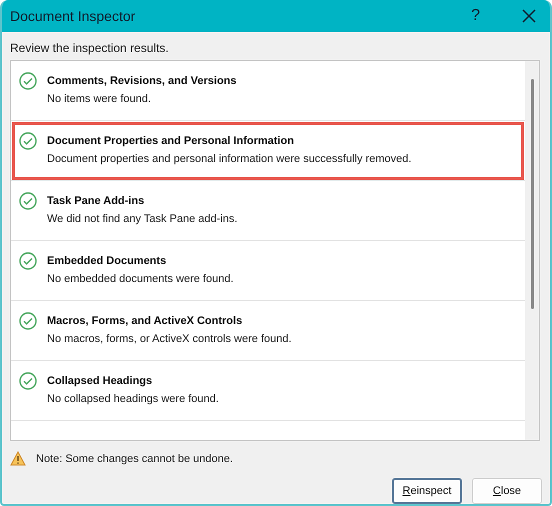 This screenshot has width=552, height=506. I want to click on result-detail: We did not find any Task Pane add-ins., so click(142, 219).